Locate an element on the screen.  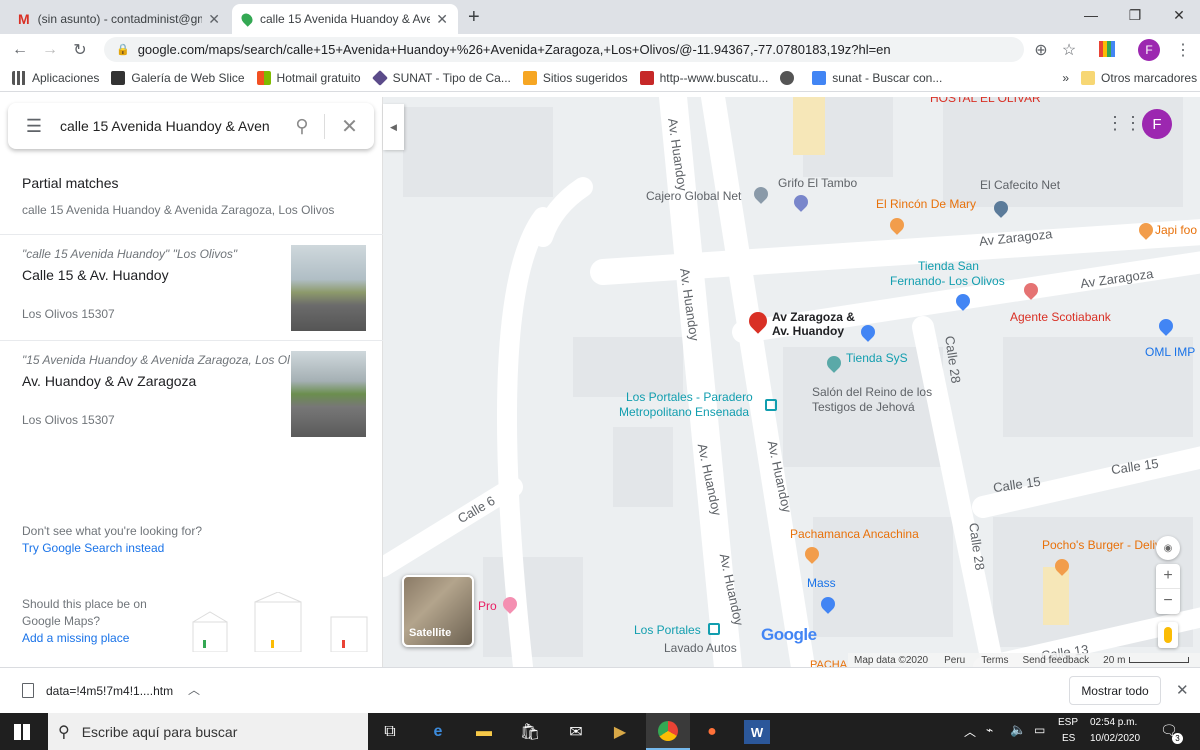
account-avatar: F is located at coordinates (1157, 124).